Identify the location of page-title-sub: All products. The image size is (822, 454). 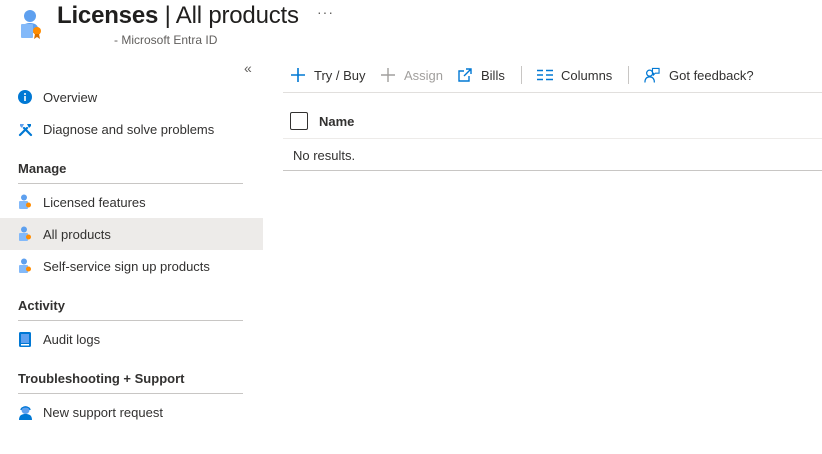
(237, 15).